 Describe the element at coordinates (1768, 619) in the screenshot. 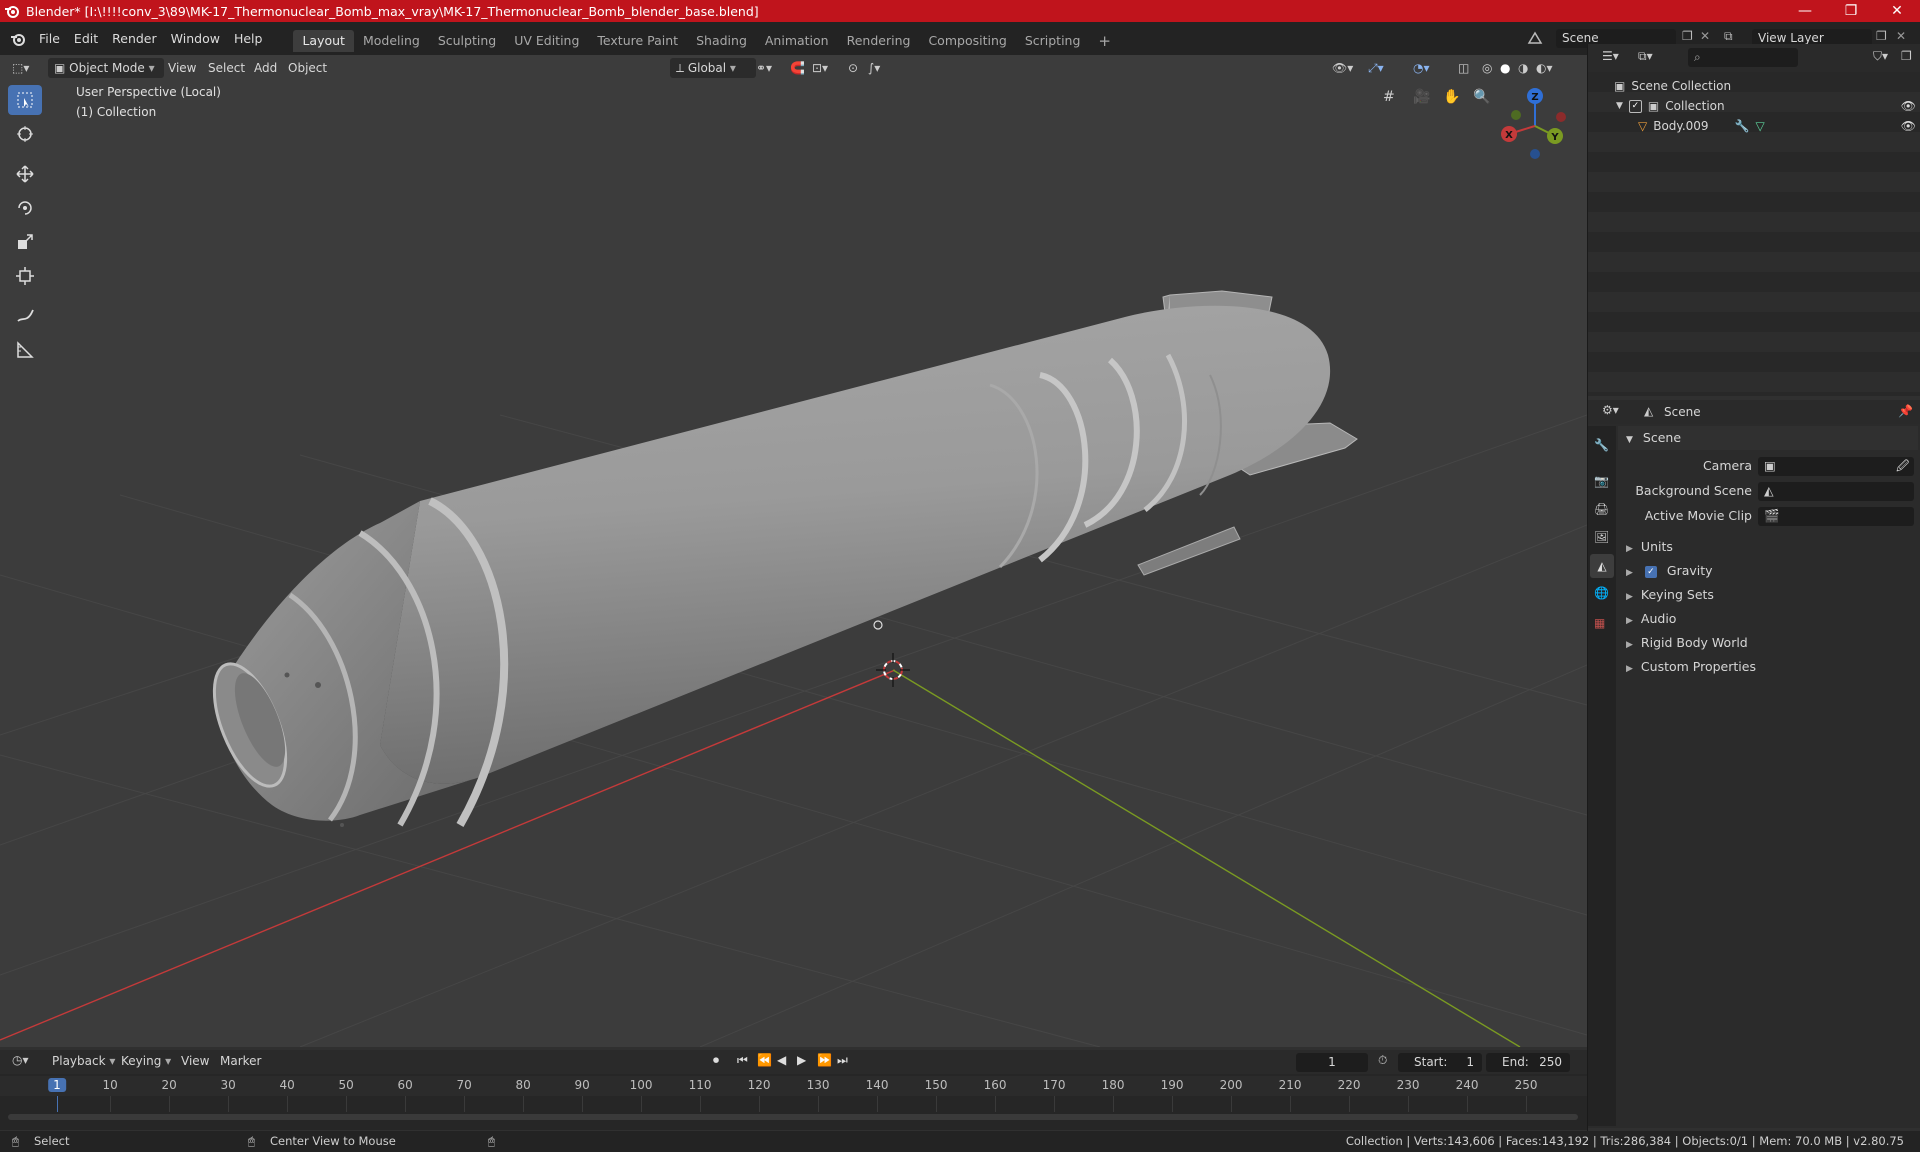

I see `audio-subpanel: ▶ Audio` at that location.